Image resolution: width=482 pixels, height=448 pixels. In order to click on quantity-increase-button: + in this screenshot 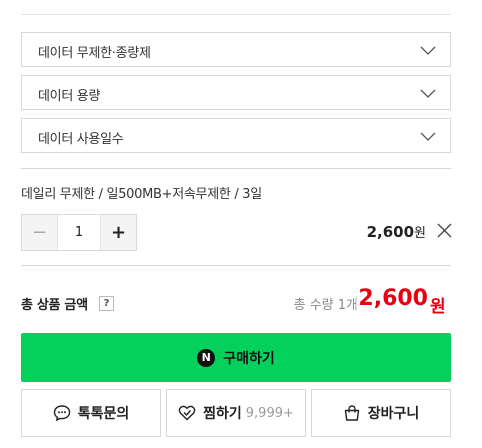, I will do `click(118, 232)`.